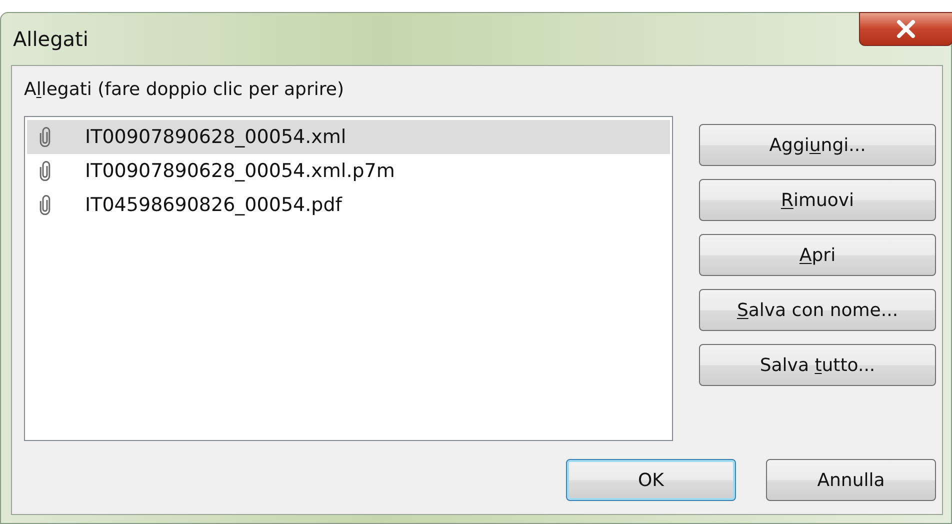 Image resolution: width=952 pixels, height=524 pixels. I want to click on attachment-item: IT00907890628_00054.xml, so click(348, 137).